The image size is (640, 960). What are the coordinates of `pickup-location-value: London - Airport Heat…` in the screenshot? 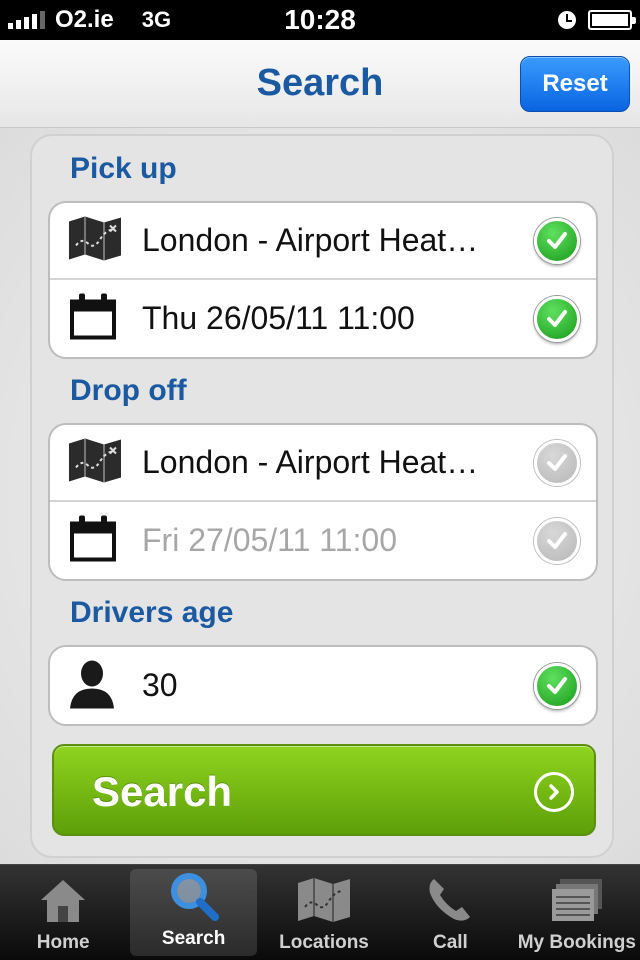 It's located at (310, 240).